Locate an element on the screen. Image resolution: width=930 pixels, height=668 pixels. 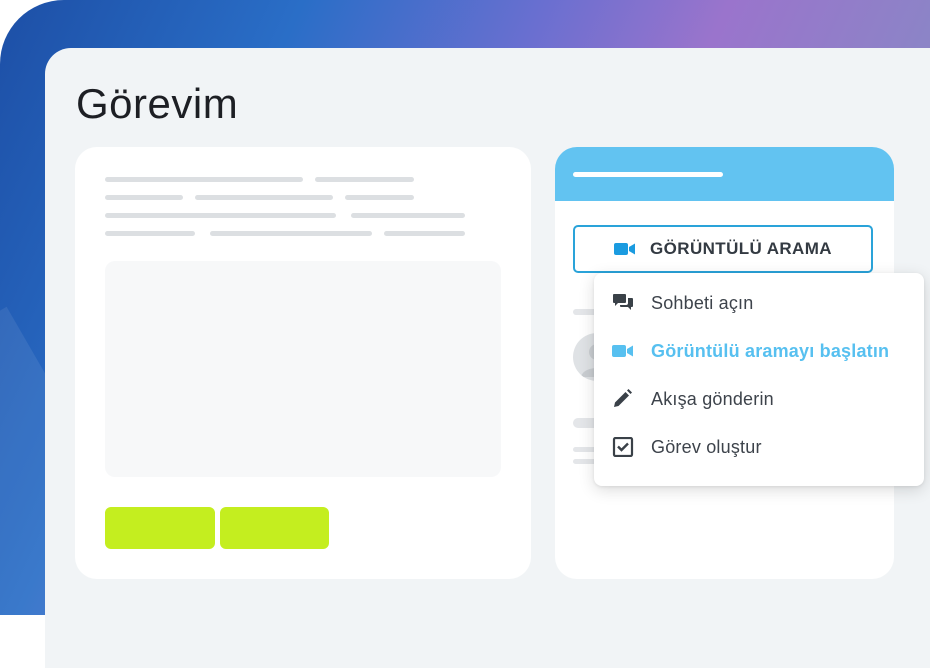
menu-item-label: Akışa gönderin is located at coordinates (712, 398).